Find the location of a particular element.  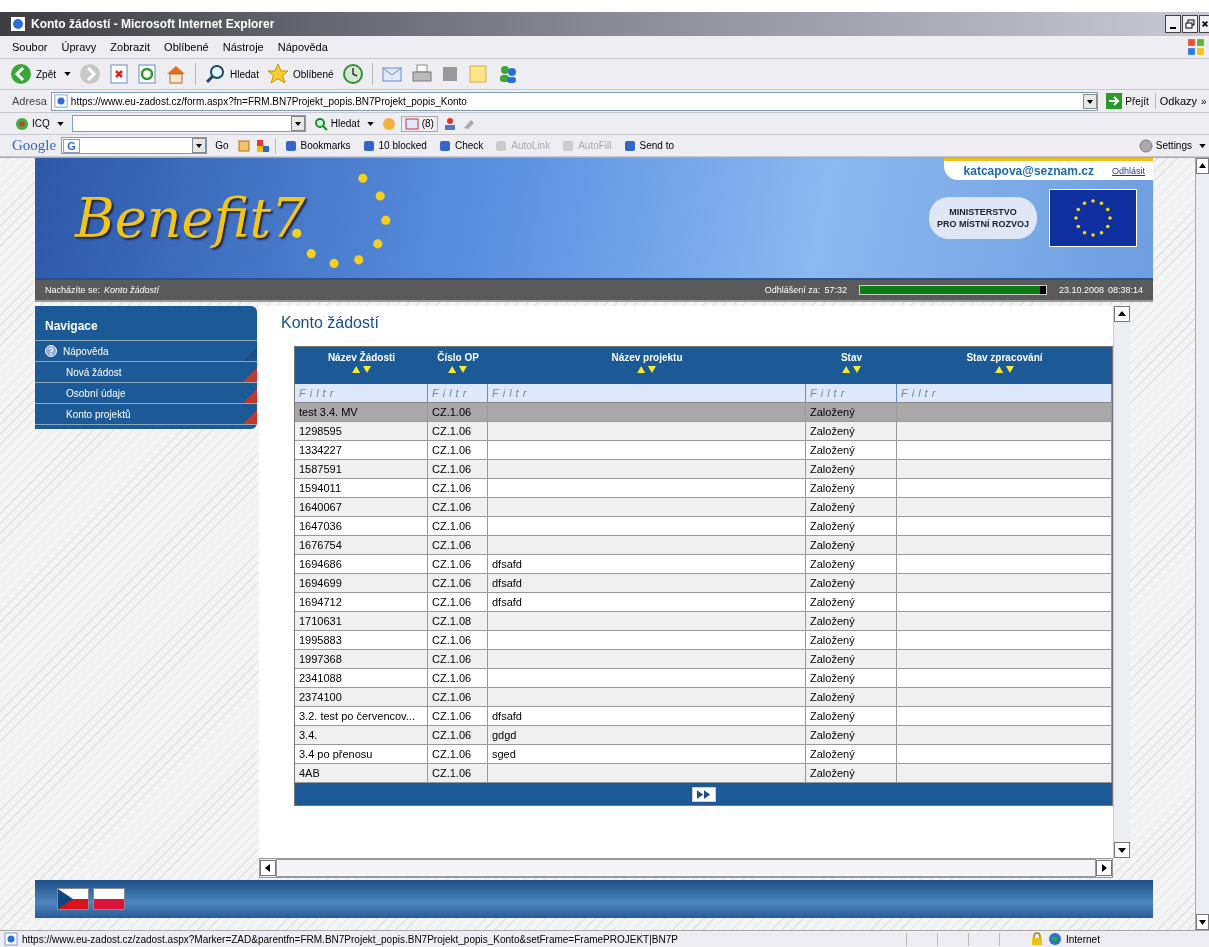

table-row: 2341088 CZ.1.06 Založený is located at coordinates (703, 678).